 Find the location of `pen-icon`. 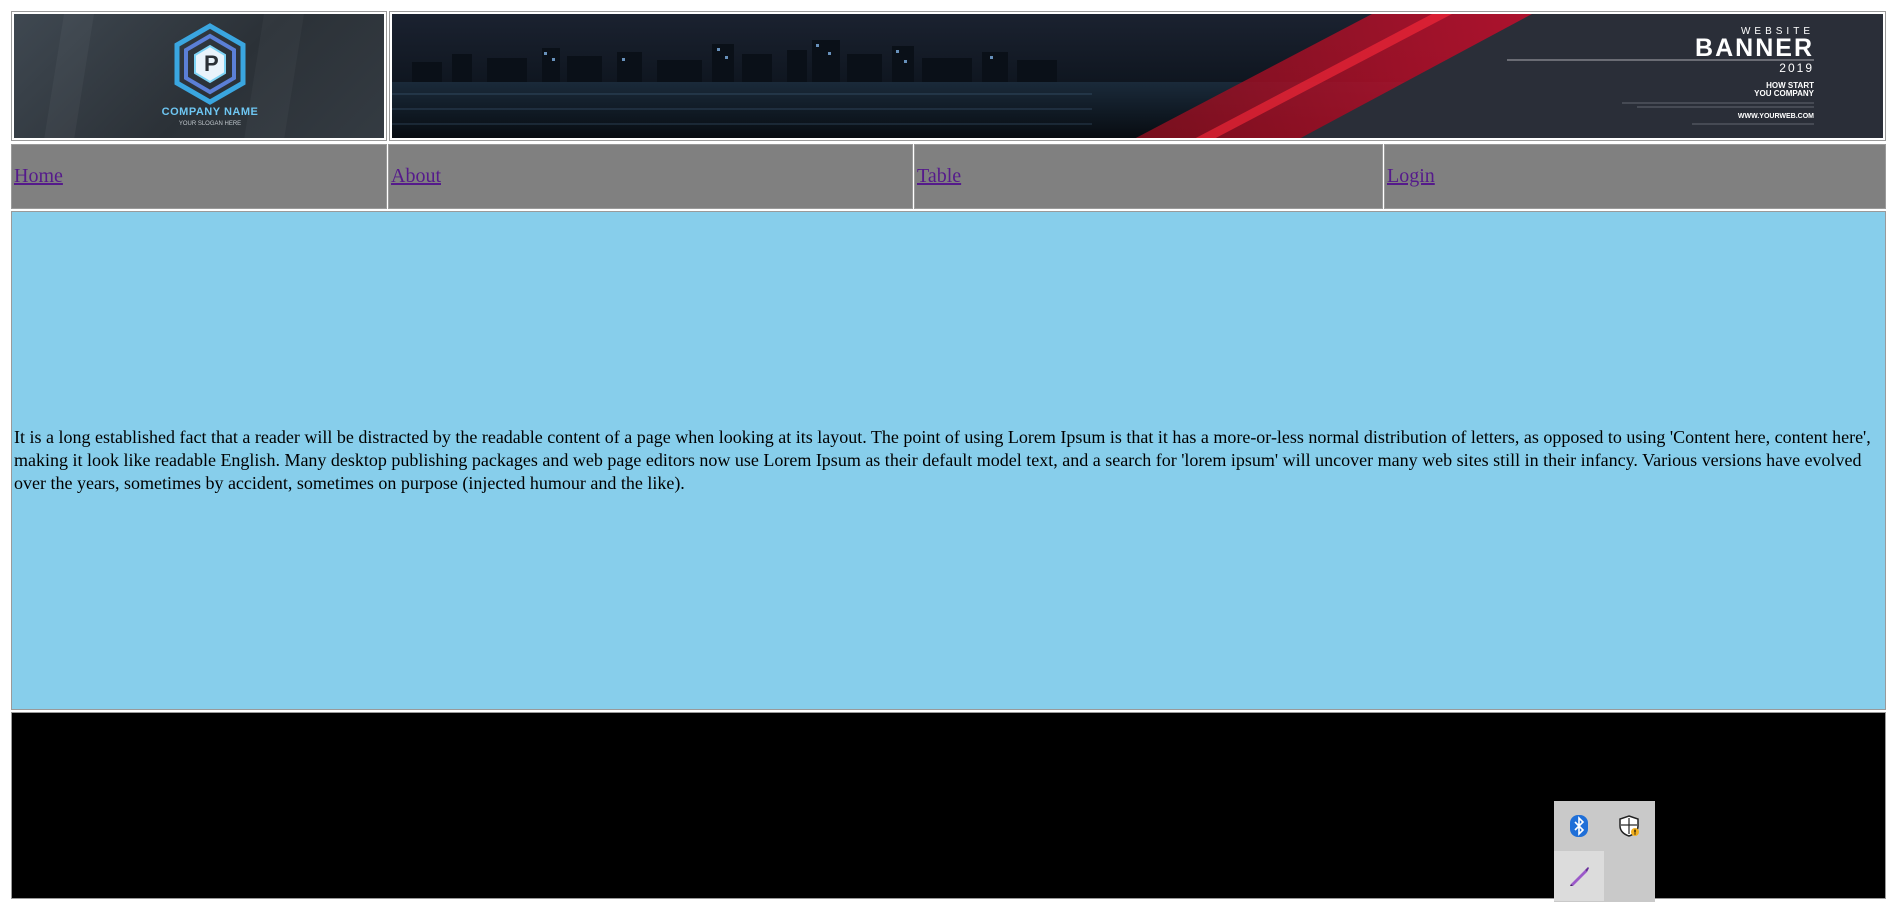

pen-icon is located at coordinates (1579, 876).